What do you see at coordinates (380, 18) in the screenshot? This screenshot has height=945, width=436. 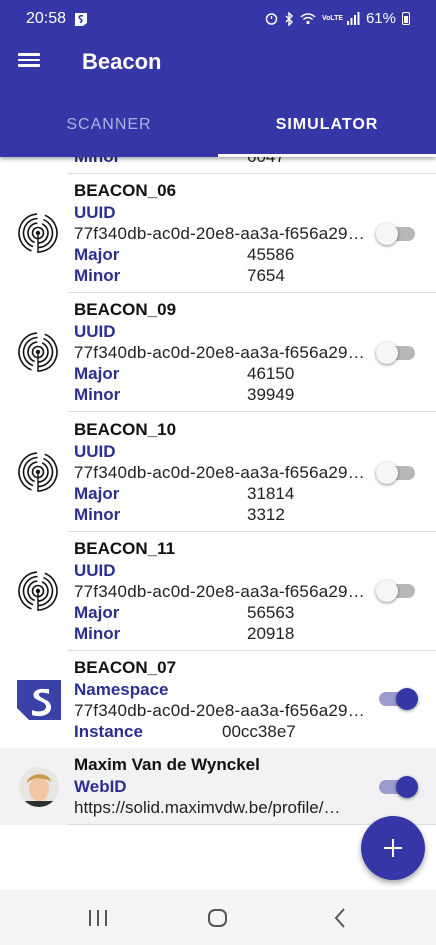 I see `battery-percent: 61%` at bounding box center [380, 18].